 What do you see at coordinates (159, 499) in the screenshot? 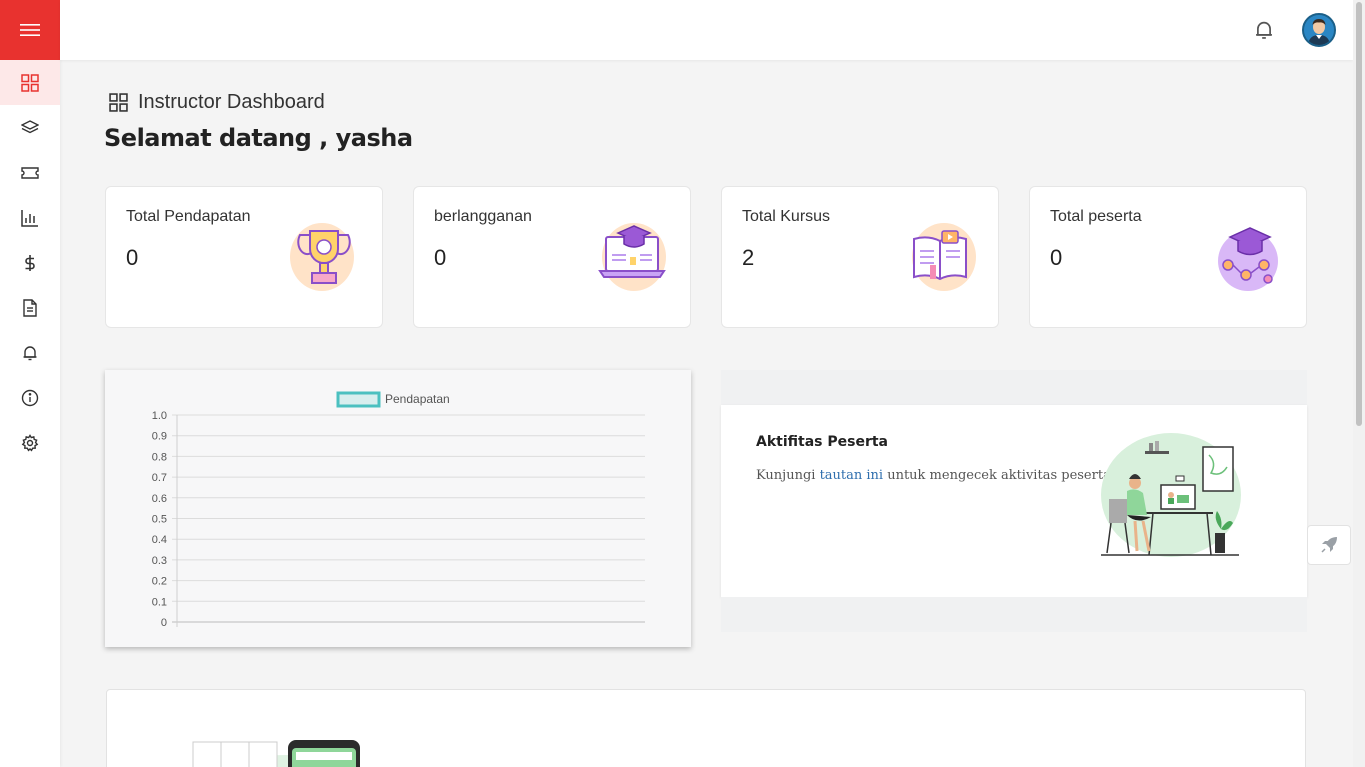
I see `y-tick-label: 0.6` at bounding box center [159, 499].